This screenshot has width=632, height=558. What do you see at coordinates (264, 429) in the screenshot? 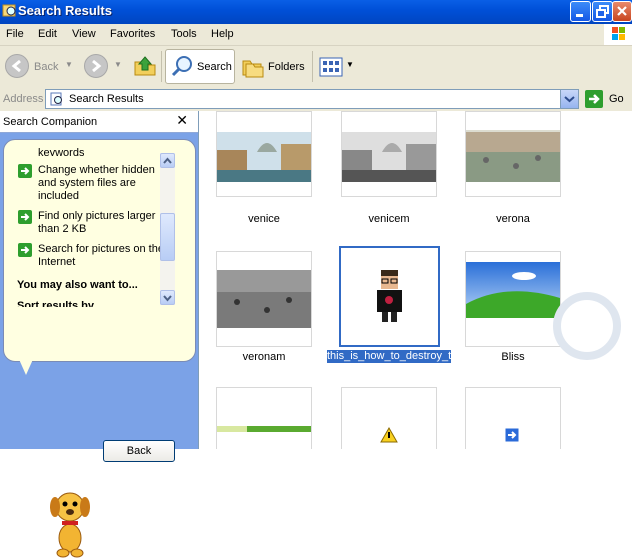
I see `partial-image` at bounding box center [264, 429].